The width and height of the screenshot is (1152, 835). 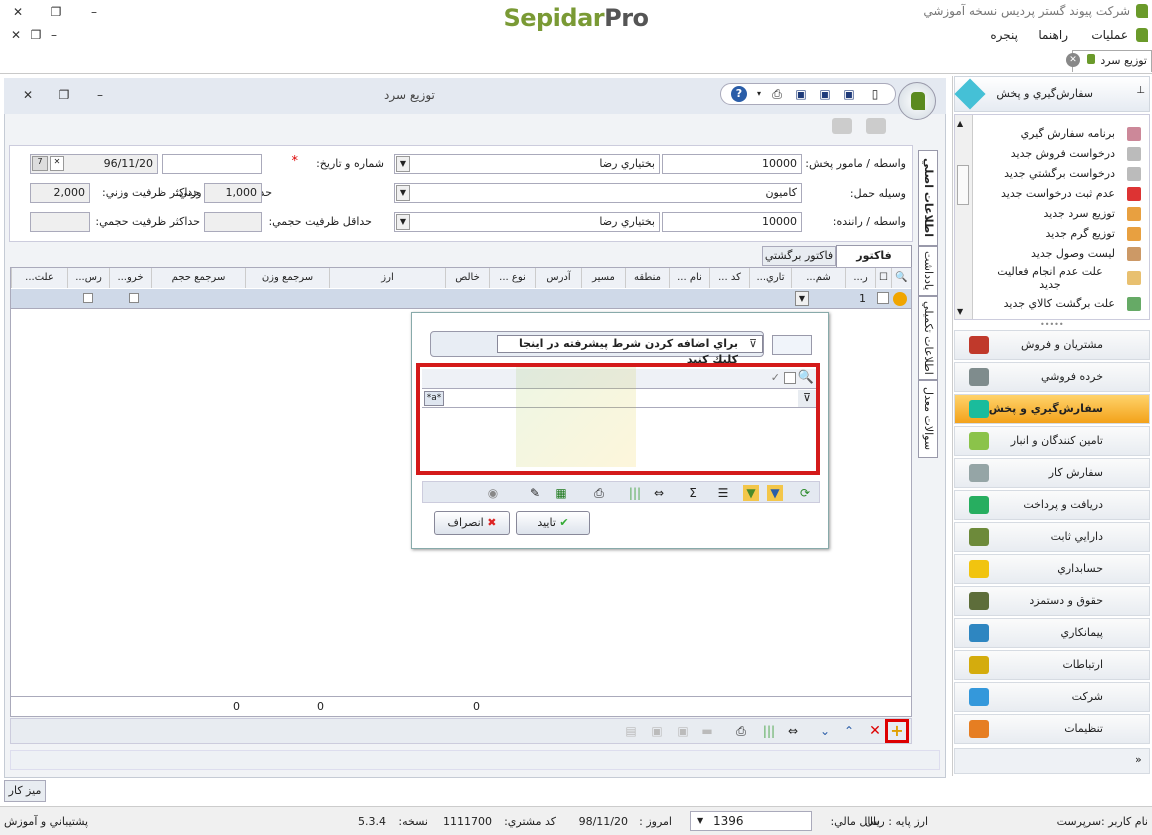 I want to click on fiscal-year-select: ▼ 1396, so click(x=751, y=821).